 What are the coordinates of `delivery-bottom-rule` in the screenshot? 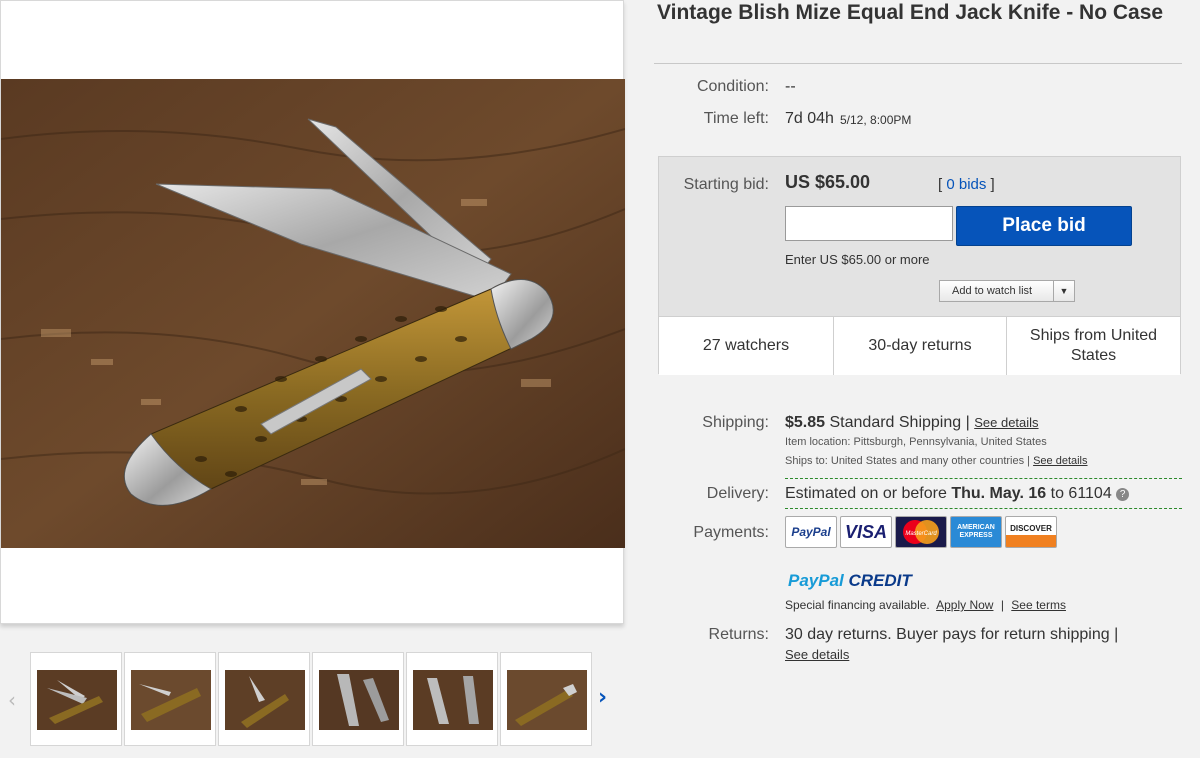 It's located at (983, 508).